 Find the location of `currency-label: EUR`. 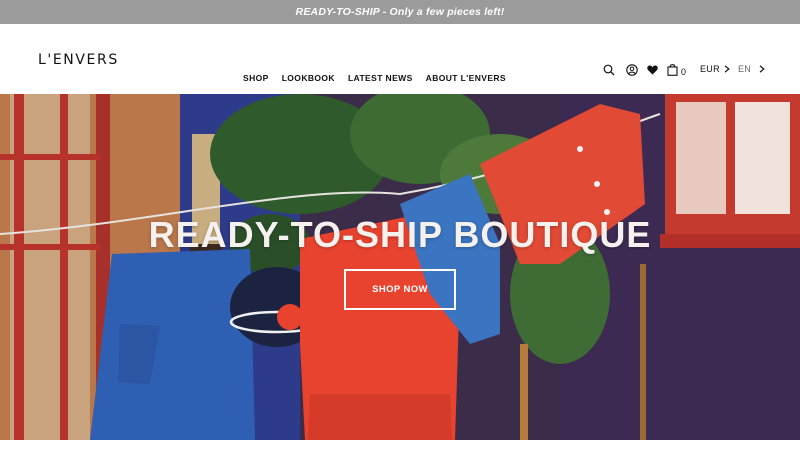

currency-label: EUR is located at coordinates (710, 69).